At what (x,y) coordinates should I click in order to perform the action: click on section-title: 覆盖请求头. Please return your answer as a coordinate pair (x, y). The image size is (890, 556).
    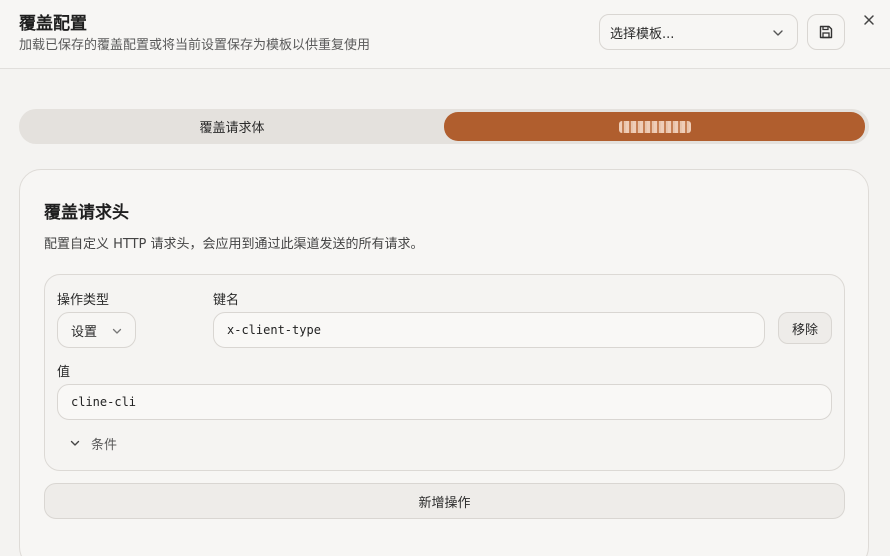
    Looking at the image, I should click on (86, 213).